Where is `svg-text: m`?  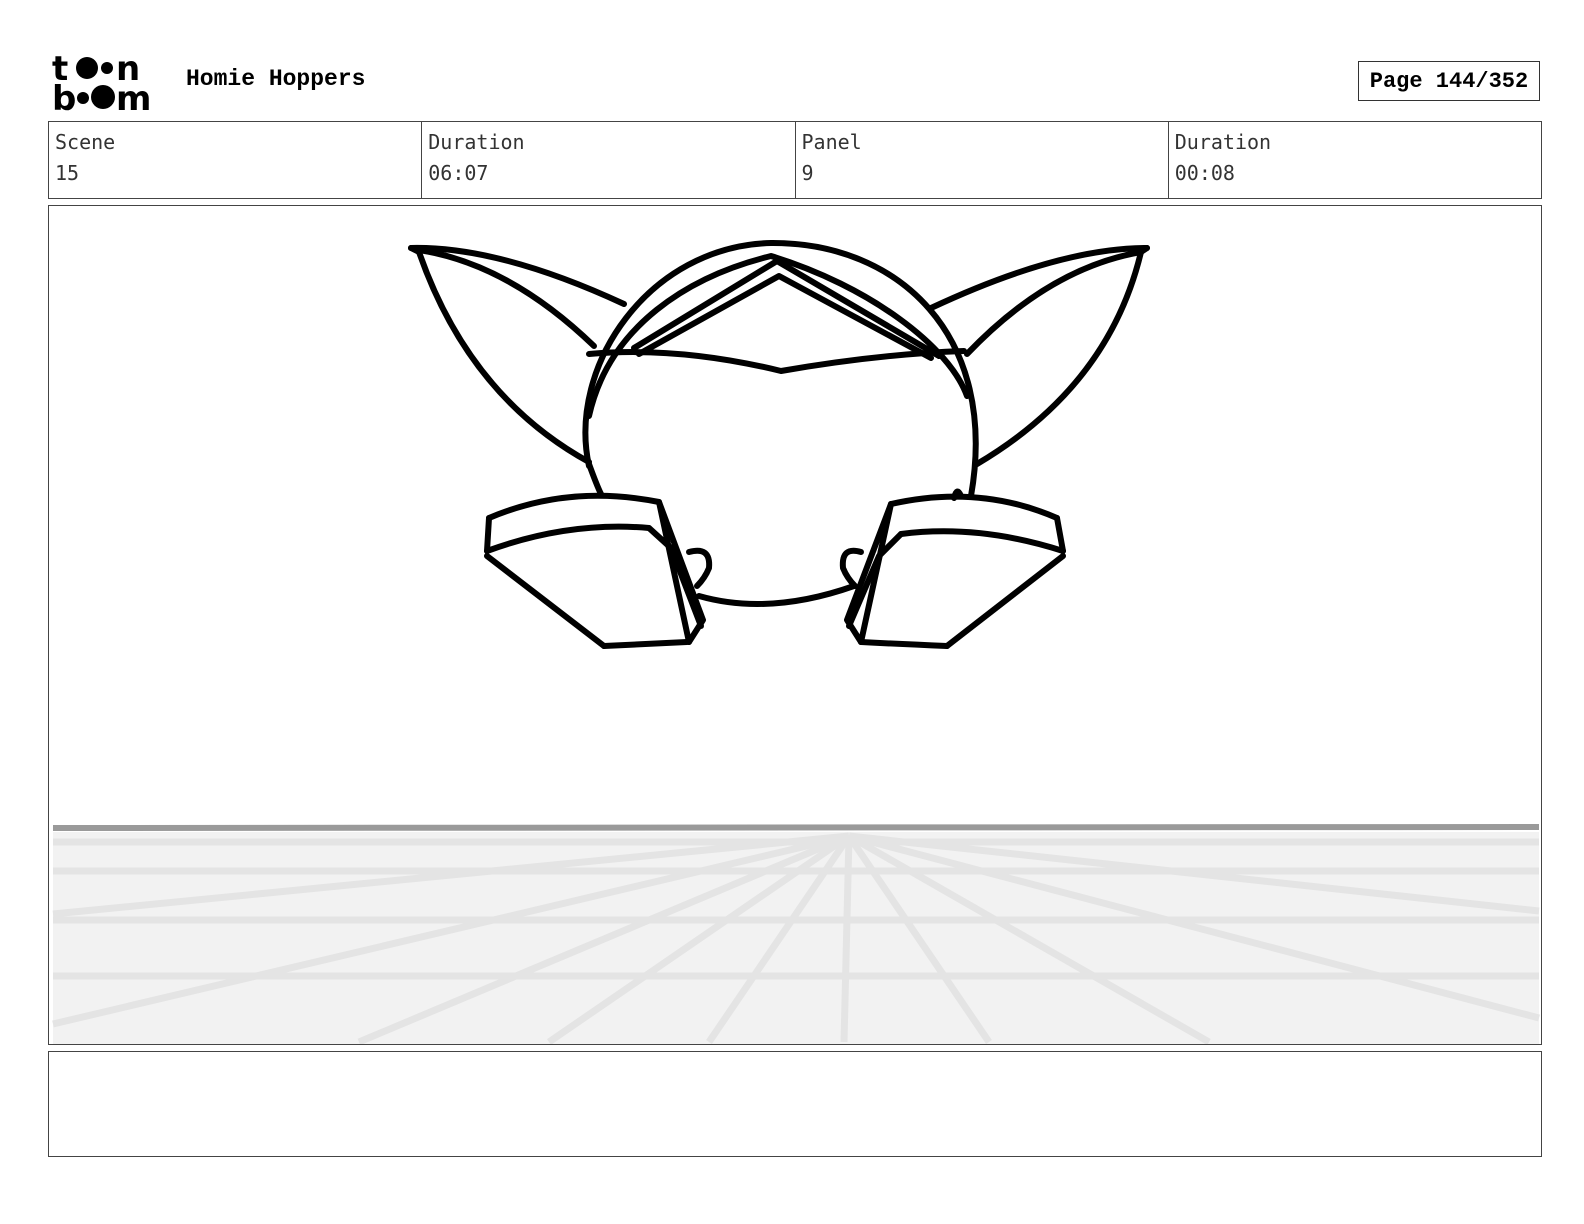
svg-text: m is located at coordinates (133, 95).